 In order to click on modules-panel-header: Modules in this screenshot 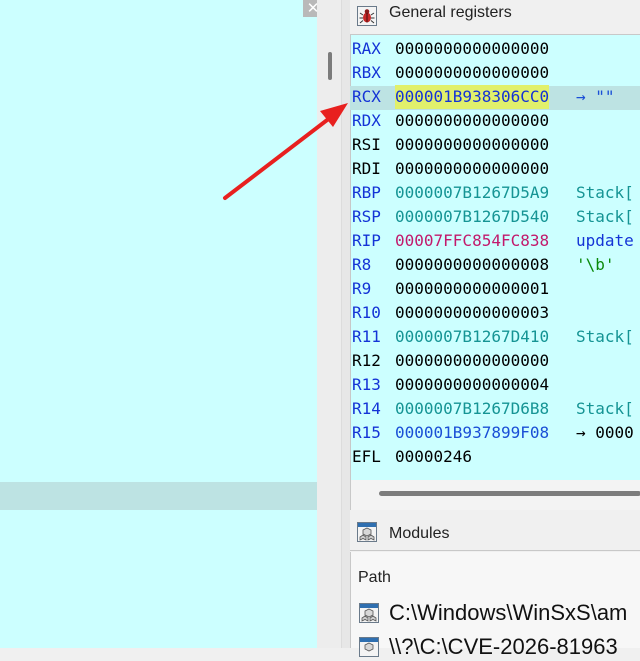, I will do `click(495, 533)`.